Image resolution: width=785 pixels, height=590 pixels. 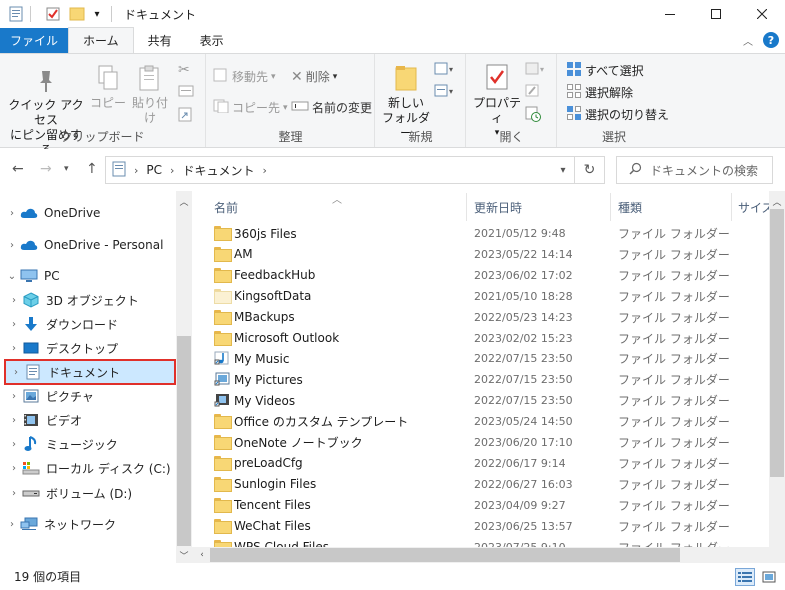 What do you see at coordinates (88, 324) in the screenshot?
I see `nav-item-downloads: › ダウンロード` at bounding box center [88, 324].